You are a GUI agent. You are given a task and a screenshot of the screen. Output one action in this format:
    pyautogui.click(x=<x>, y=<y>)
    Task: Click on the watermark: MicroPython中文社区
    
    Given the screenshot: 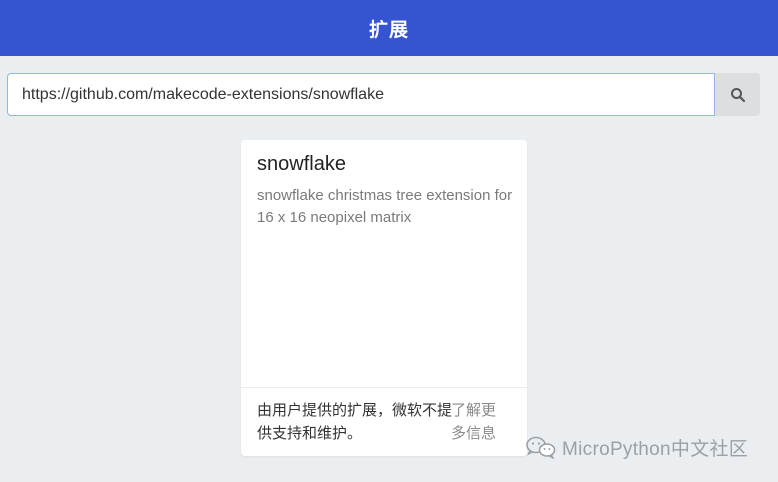 What is the action you would take?
    pyautogui.click(x=636, y=447)
    